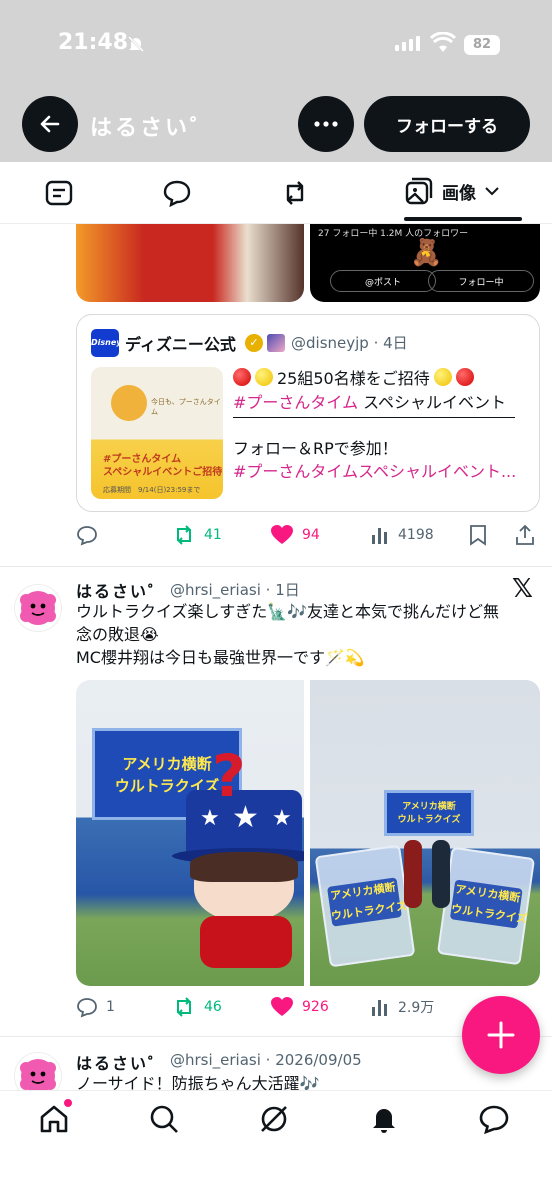 The width and height of the screenshot is (552, 1200). I want to click on messages-icon, so click(494, 1119).